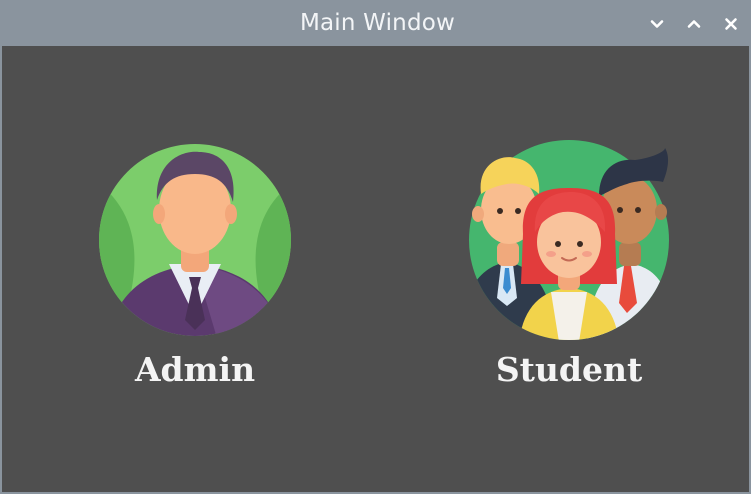  What do you see at coordinates (569, 369) in the screenshot?
I see `student-label: Student` at bounding box center [569, 369].